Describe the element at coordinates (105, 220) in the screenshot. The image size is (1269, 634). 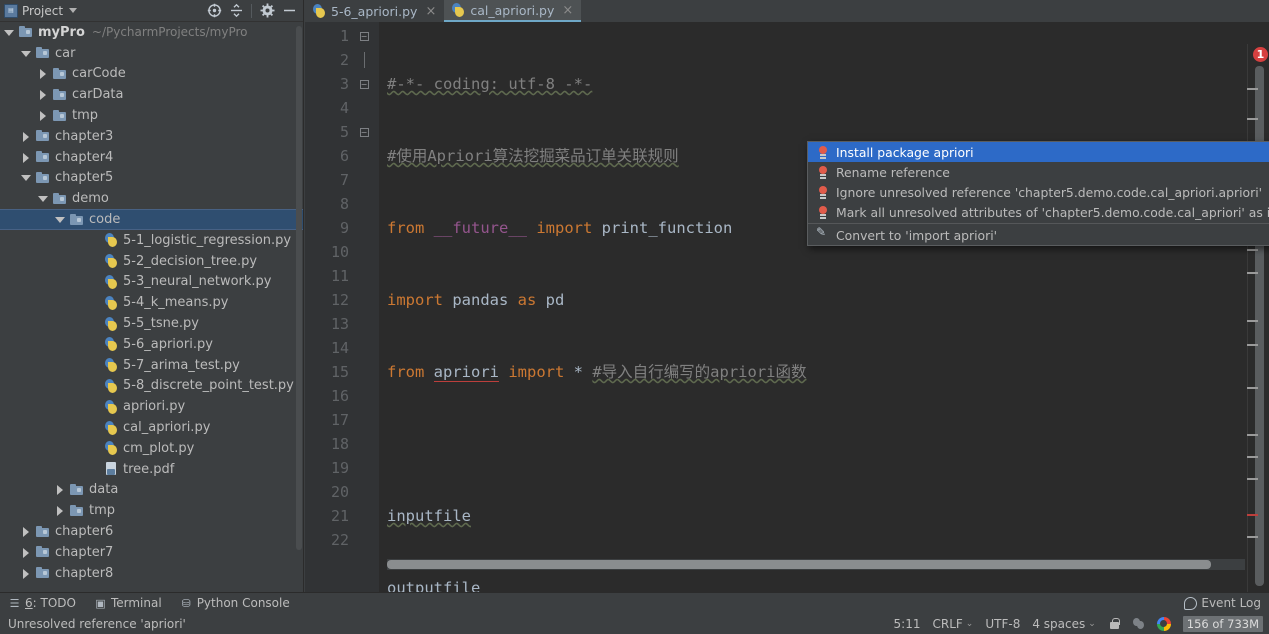
I see `tree-item-label: code` at that location.